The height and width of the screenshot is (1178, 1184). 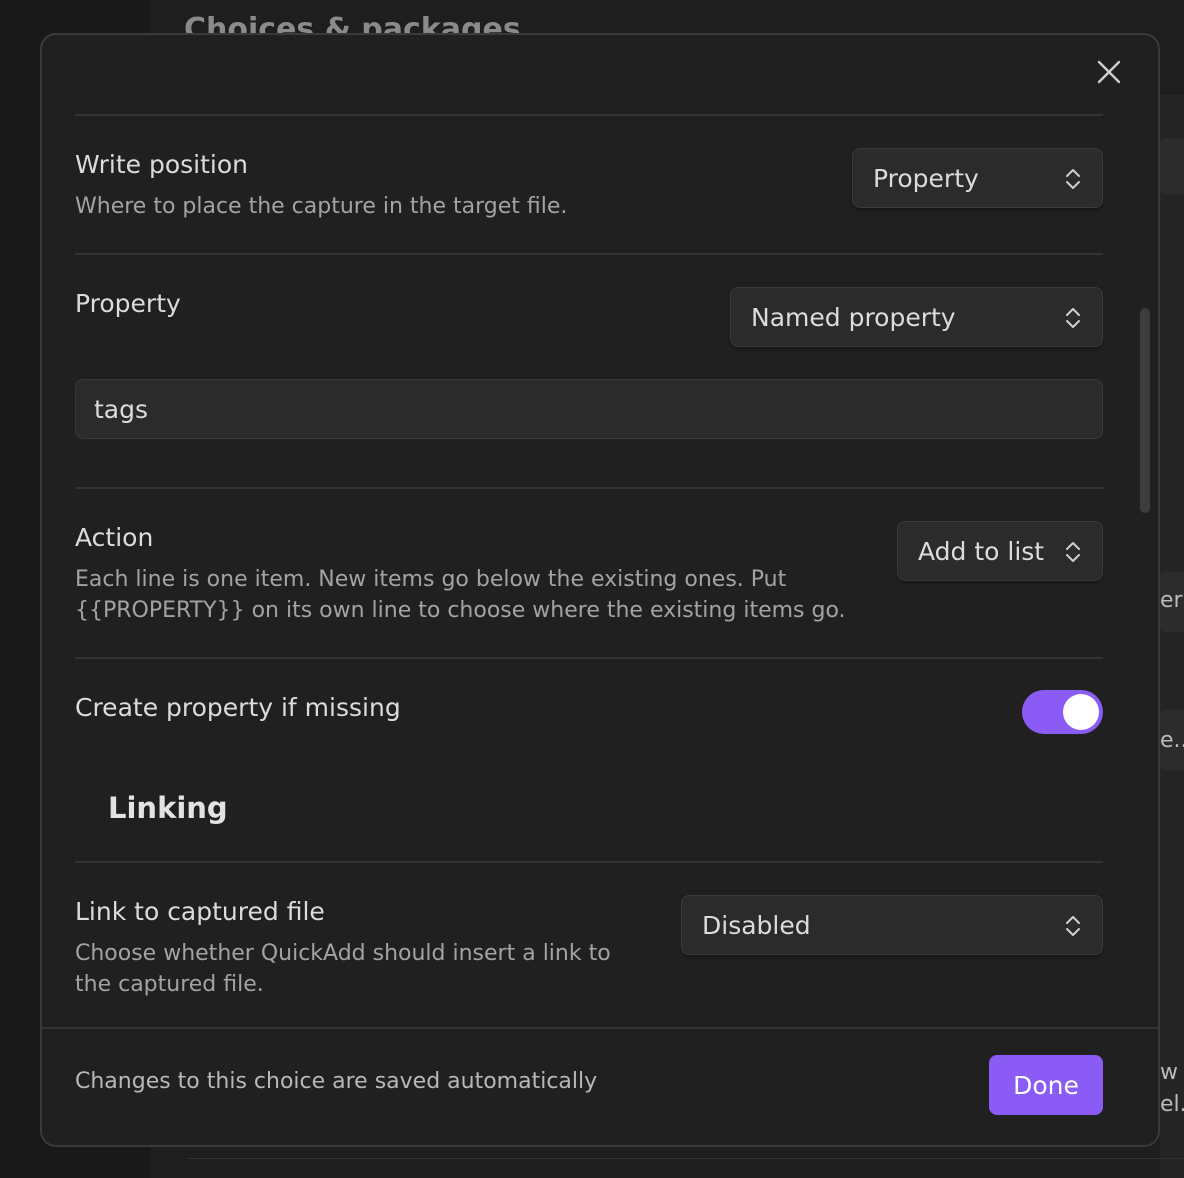 What do you see at coordinates (853, 317) in the screenshot?
I see `property-type-selected: Named property` at bounding box center [853, 317].